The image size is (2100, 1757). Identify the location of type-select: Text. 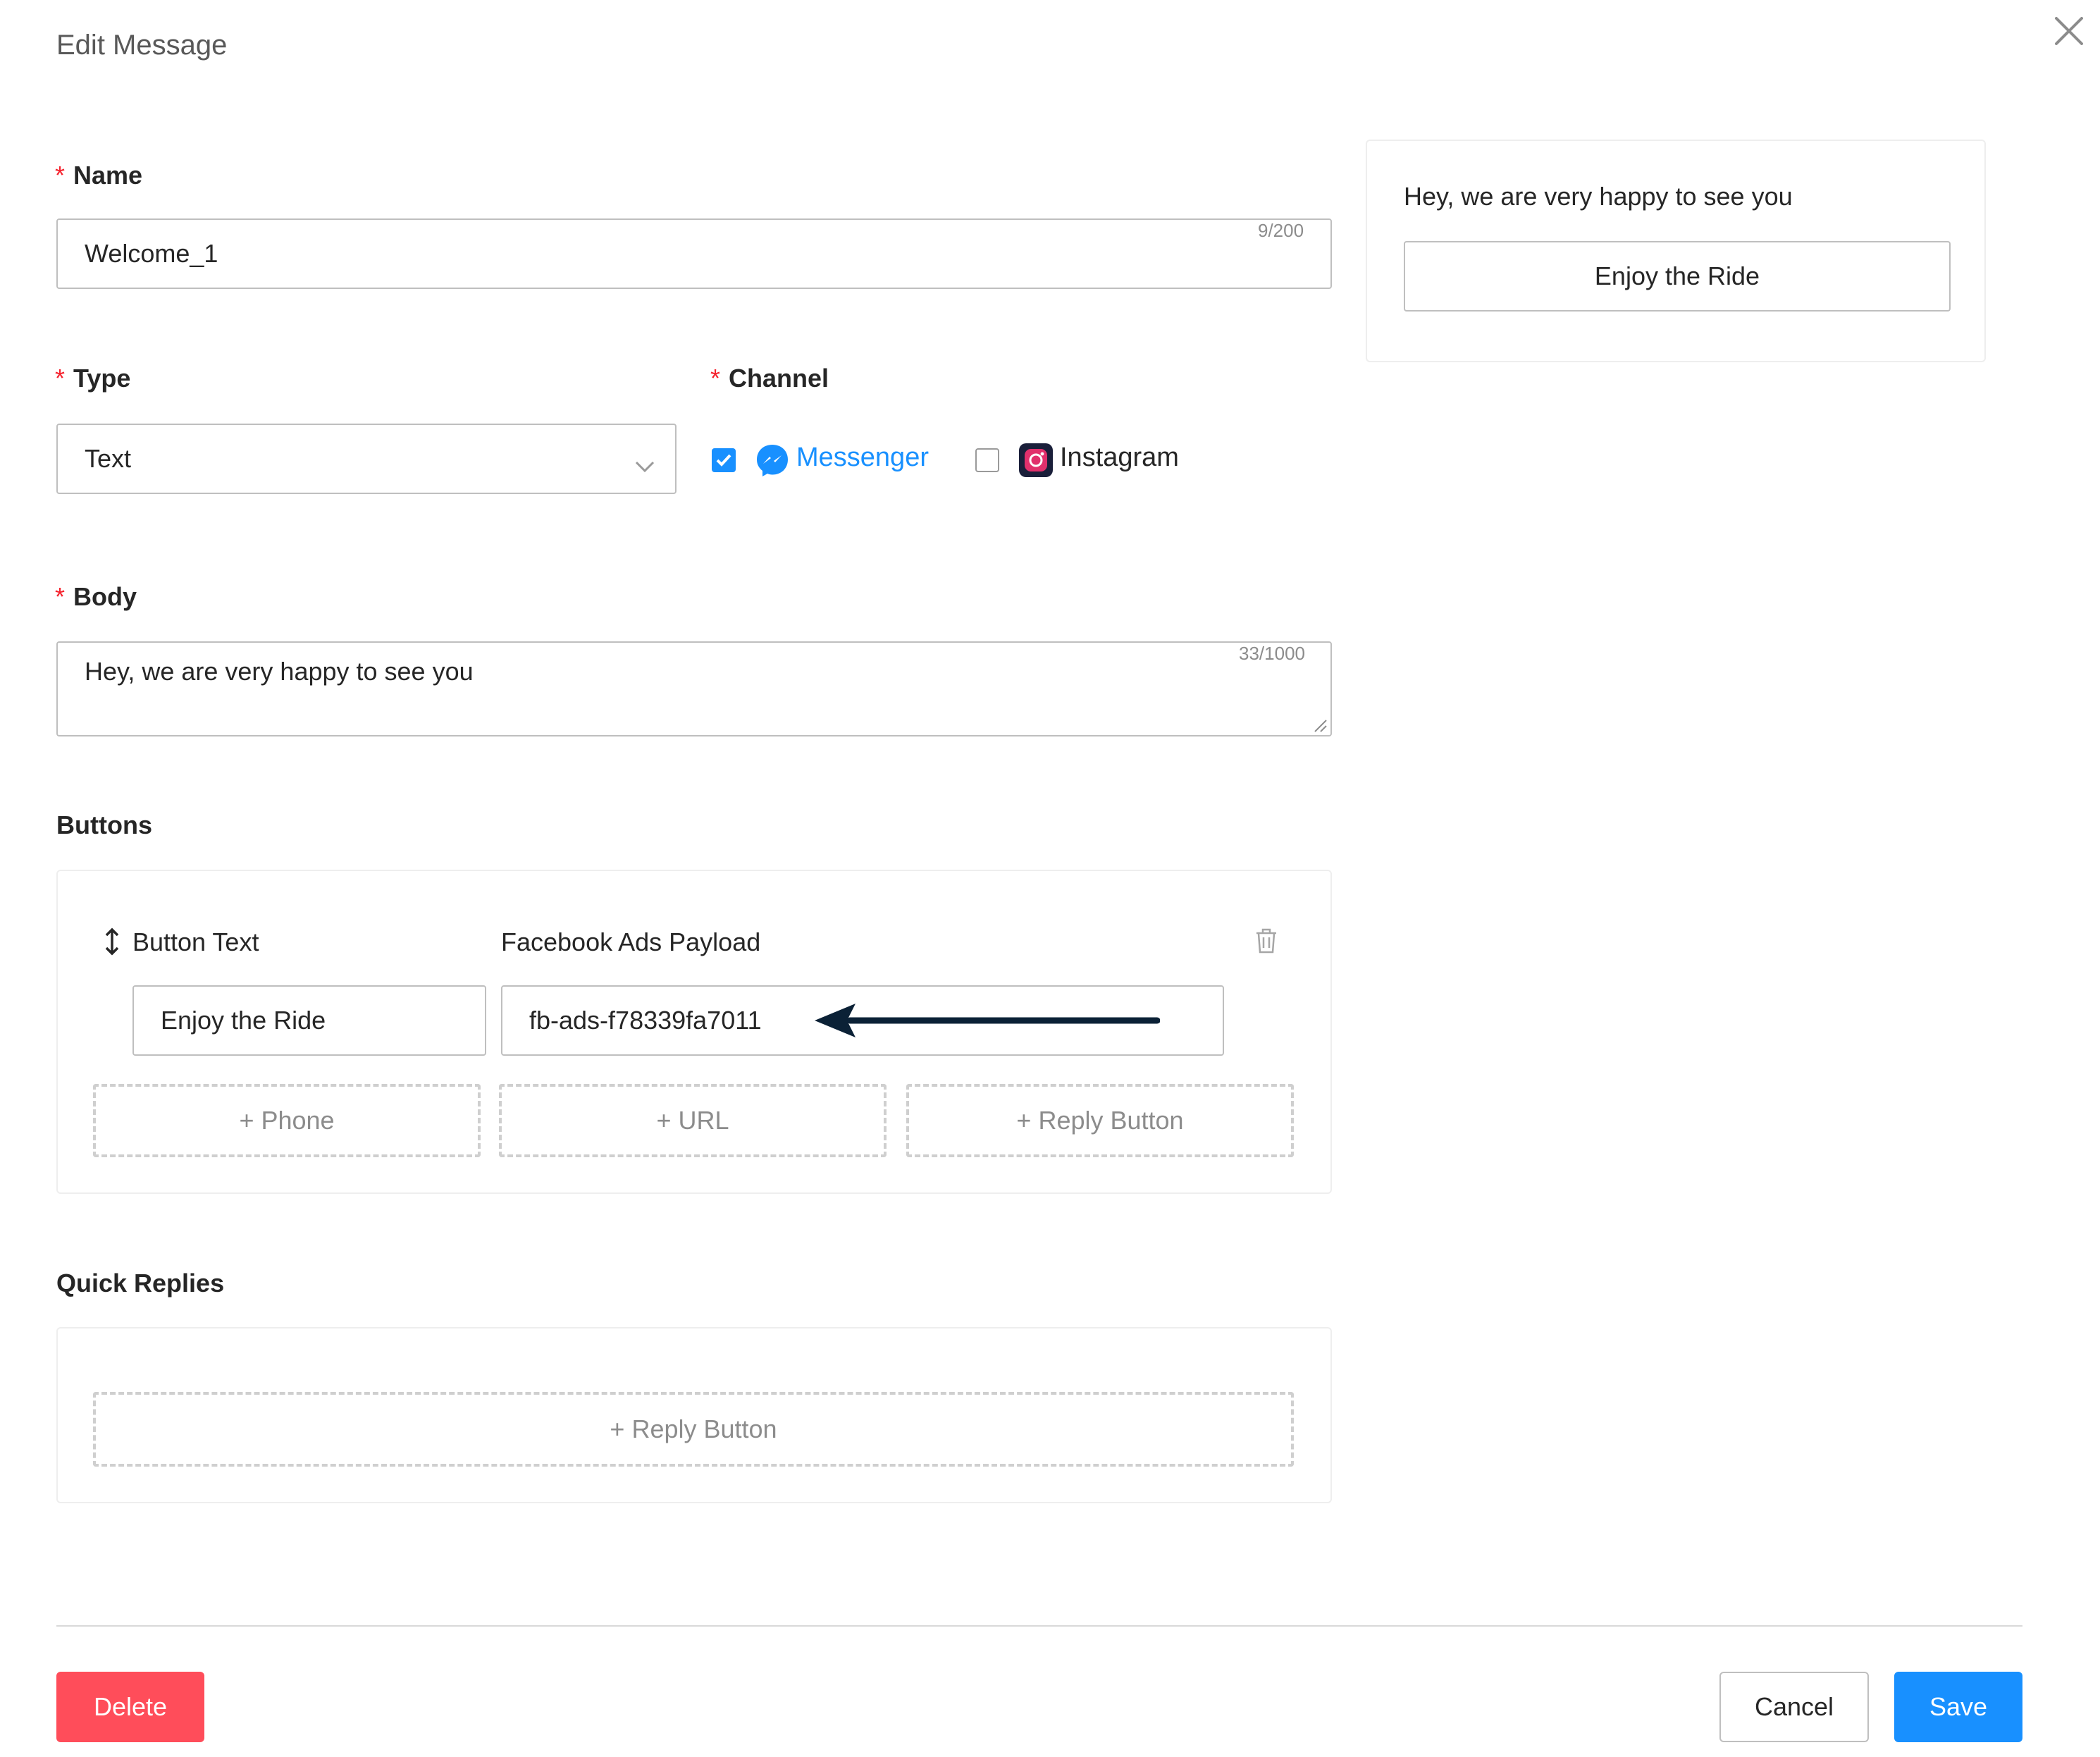
(367, 459).